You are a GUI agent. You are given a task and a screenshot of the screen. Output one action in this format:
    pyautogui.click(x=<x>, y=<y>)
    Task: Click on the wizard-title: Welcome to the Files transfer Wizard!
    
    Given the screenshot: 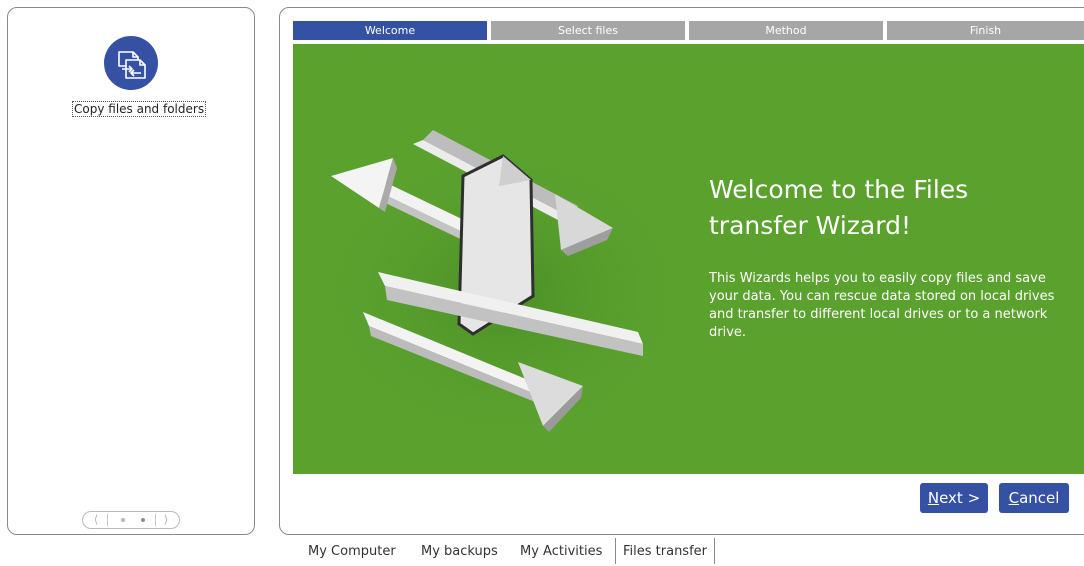 What is the action you would take?
    pyautogui.click(x=839, y=207)
    